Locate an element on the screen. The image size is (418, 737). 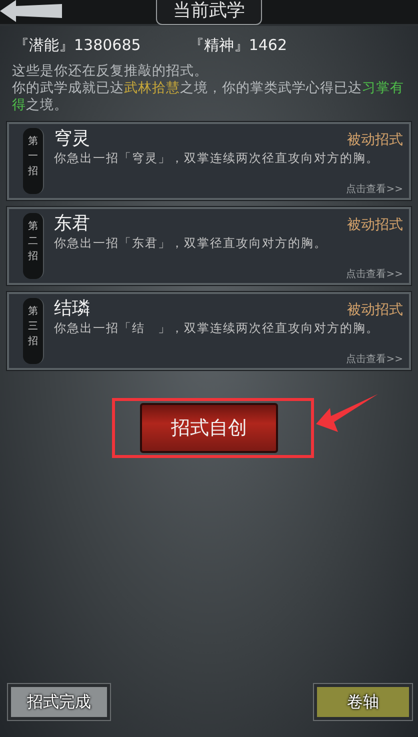
rank-label: 第二招 is located at coordinates (33, 246).